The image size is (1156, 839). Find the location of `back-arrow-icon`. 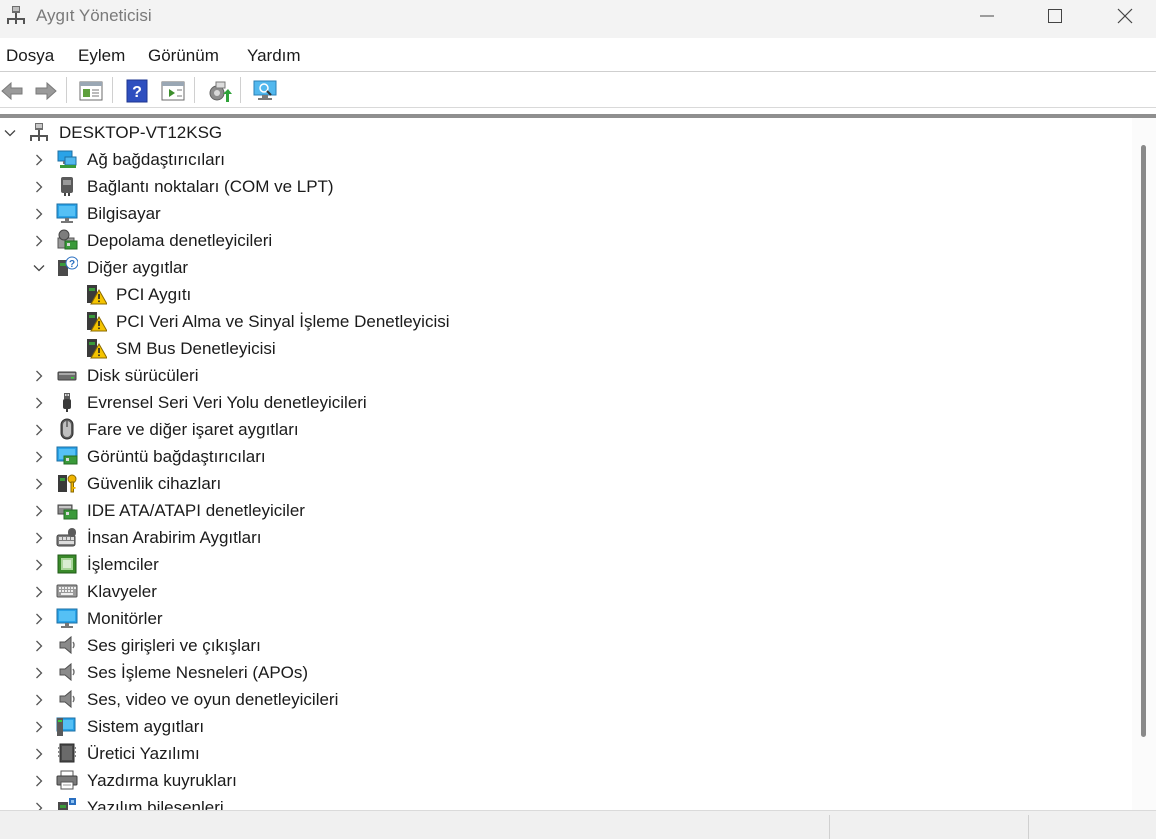

back-arrow-icon is located at coordinates (13, 91).